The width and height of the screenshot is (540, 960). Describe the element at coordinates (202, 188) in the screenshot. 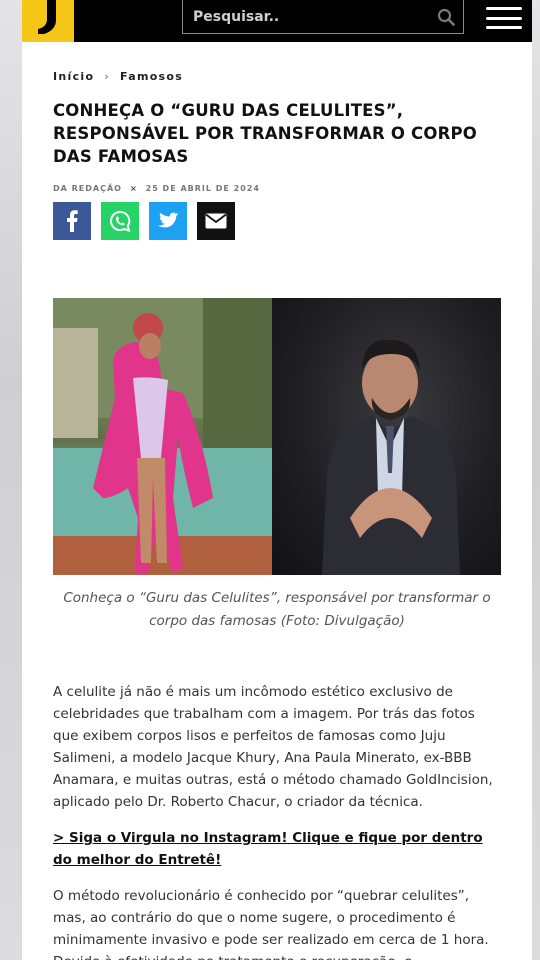

I see `publish-date: 25 DE ABRIL DE 2024` at that location.